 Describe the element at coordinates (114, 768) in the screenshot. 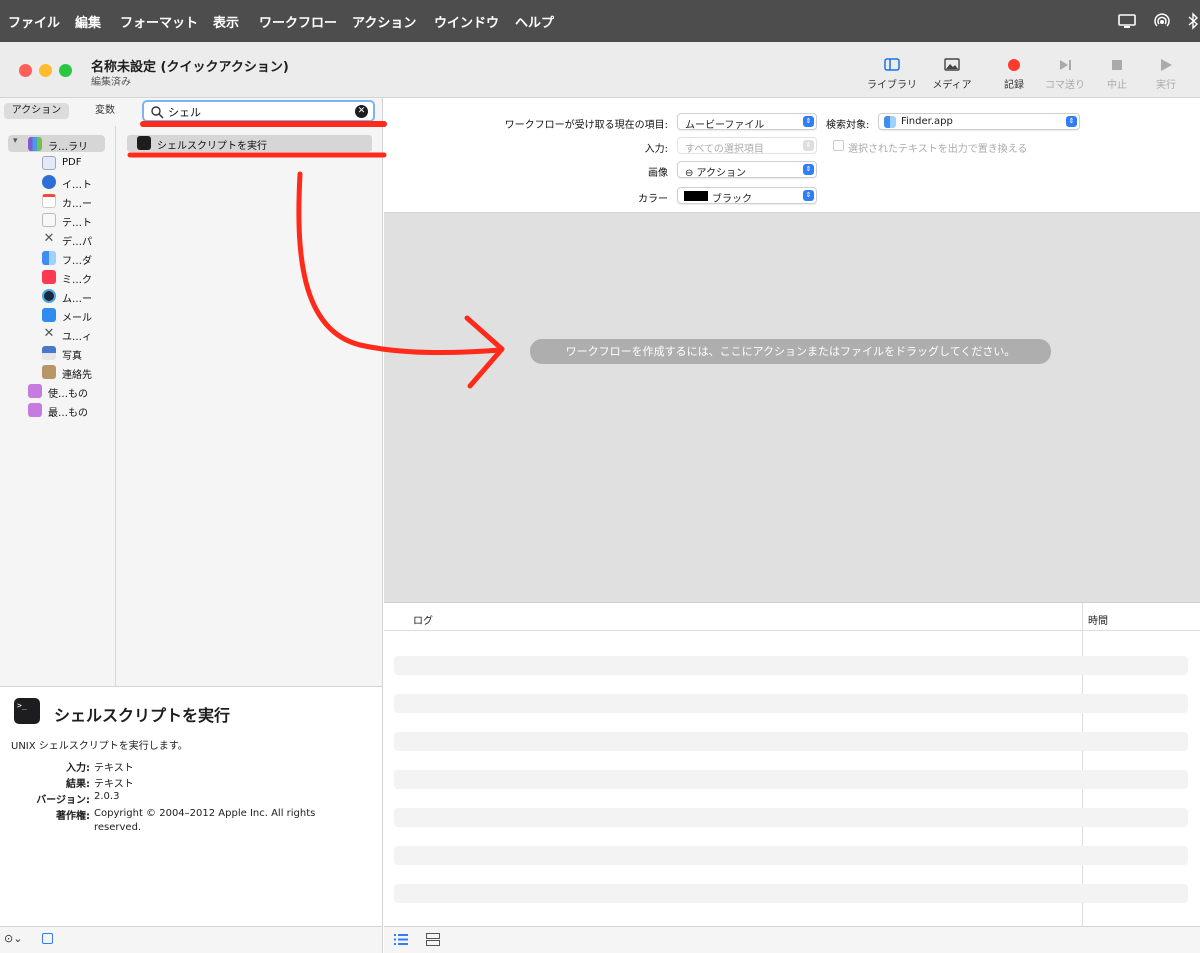

I see `input-type-value: テキスト` at that location.